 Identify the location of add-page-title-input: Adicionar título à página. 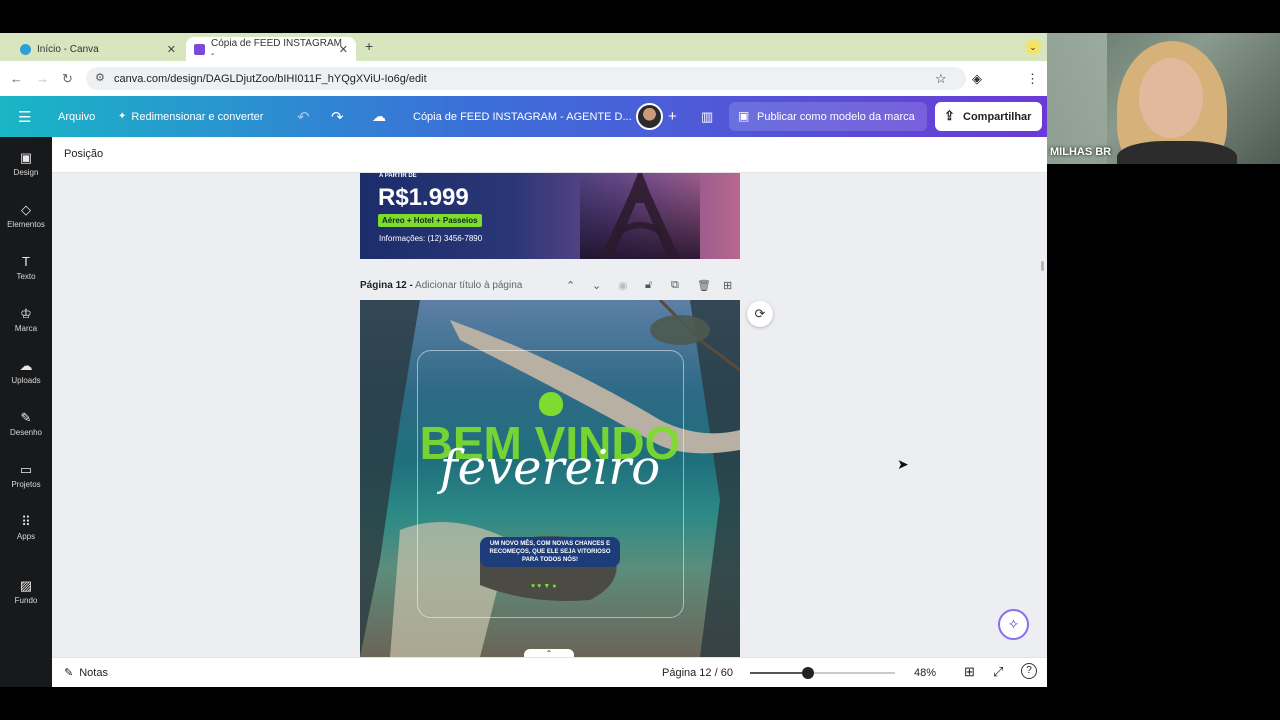
(468, 285).